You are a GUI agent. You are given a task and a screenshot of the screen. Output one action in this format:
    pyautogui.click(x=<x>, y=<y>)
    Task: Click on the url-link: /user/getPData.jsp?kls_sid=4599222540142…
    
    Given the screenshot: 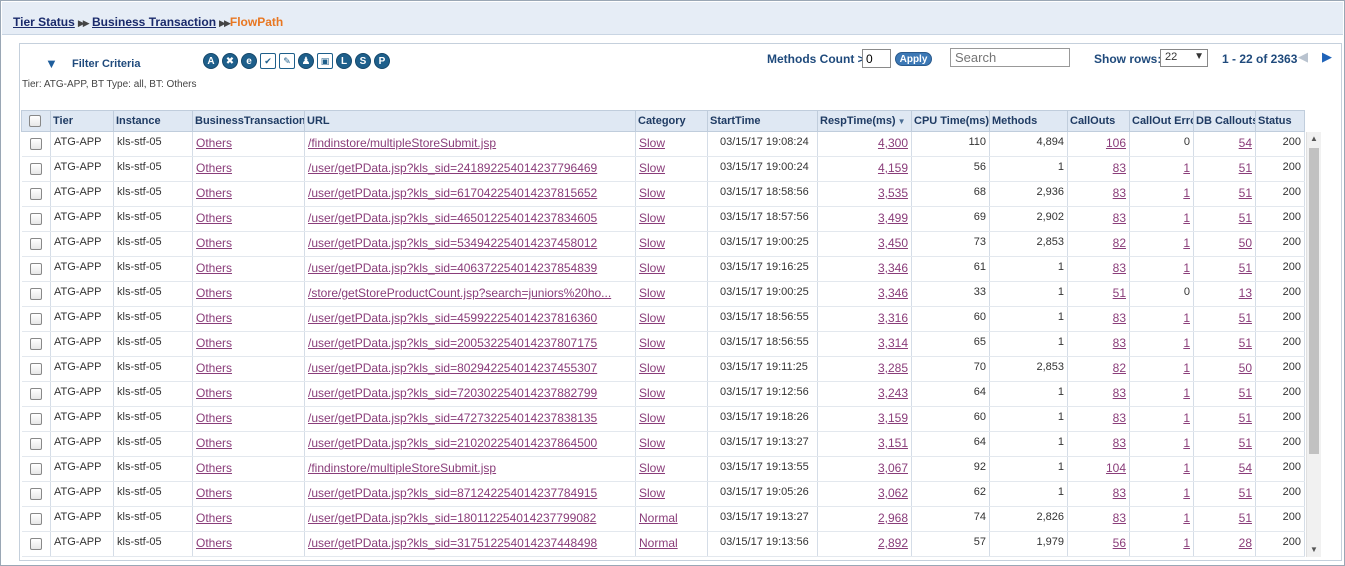 What is the action you would take?
    pyautogui.click(x=452, y=318)
    